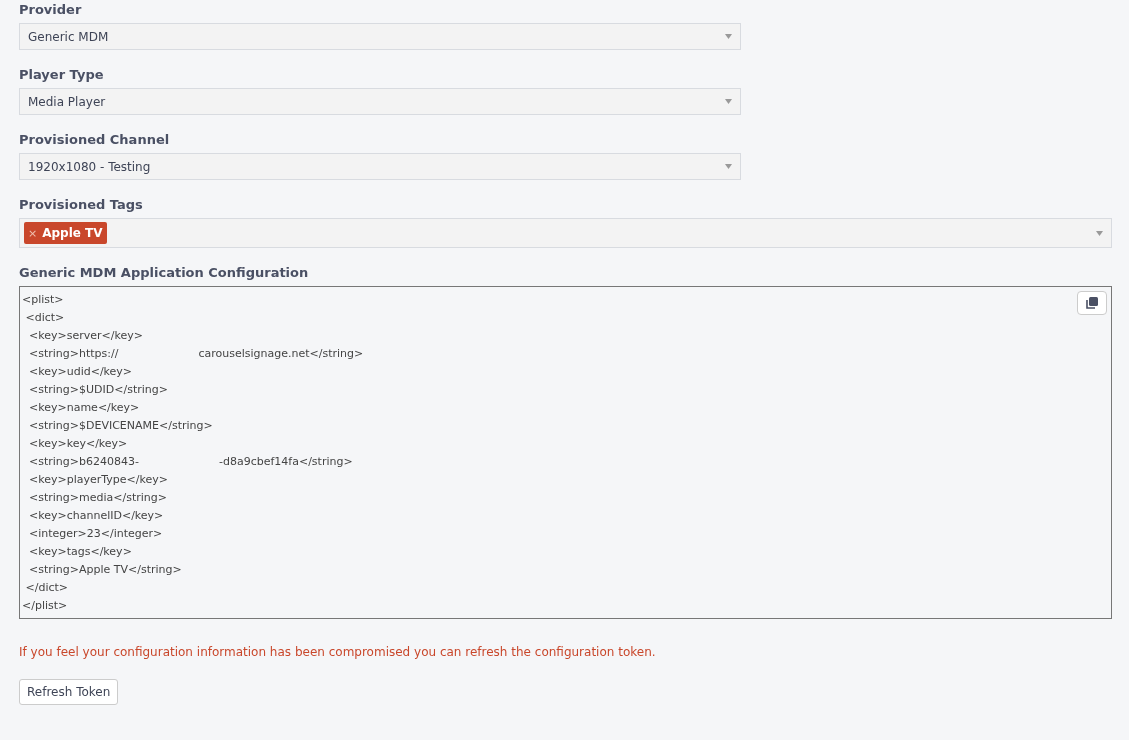 The height and width of the screenshot is (740, 1129). I want to click on code-line: <key>udid</key>, so click(80, 372).